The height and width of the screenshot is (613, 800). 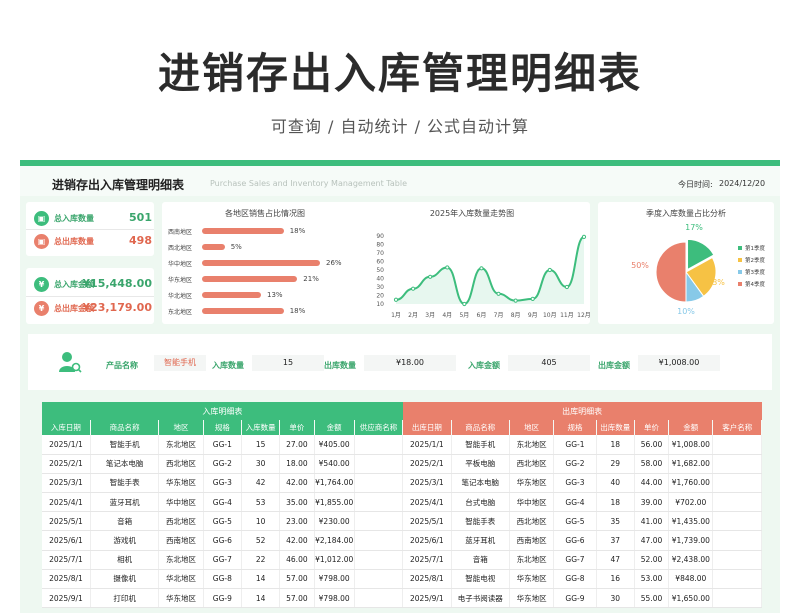 I want to click on table-cell: 53.00, so click(x=652, y=579).